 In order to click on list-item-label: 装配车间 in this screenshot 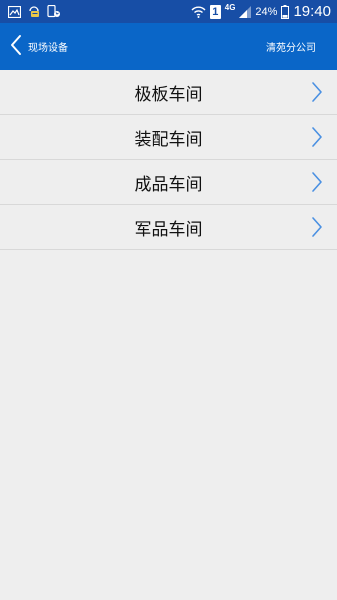, I will do `click(168, 139)`.